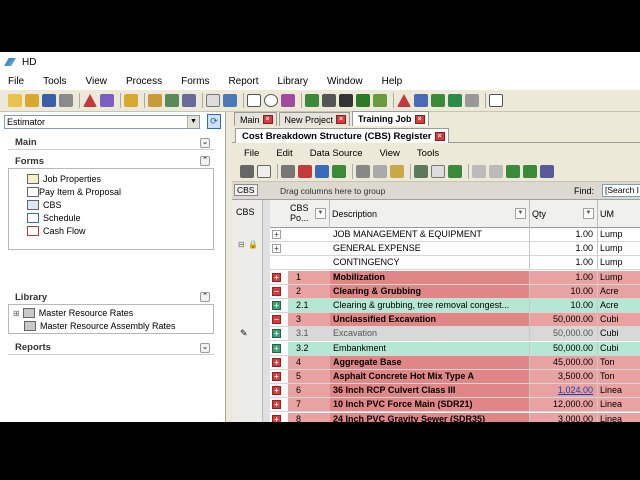 Image resolution: width=640 pixels, height=480 pixels. What do you see at coordinates (346, 100) in the screenshot?
I see `calculator-icon` at bounding box center [346, 100].